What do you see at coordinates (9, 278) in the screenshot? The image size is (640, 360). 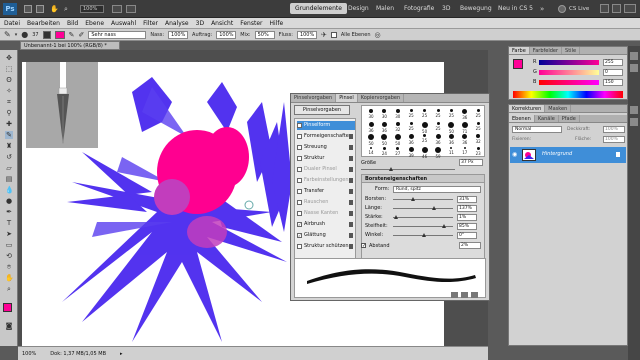 I see `hand-tool-icon: ✋` at bounding box center [9, 278].